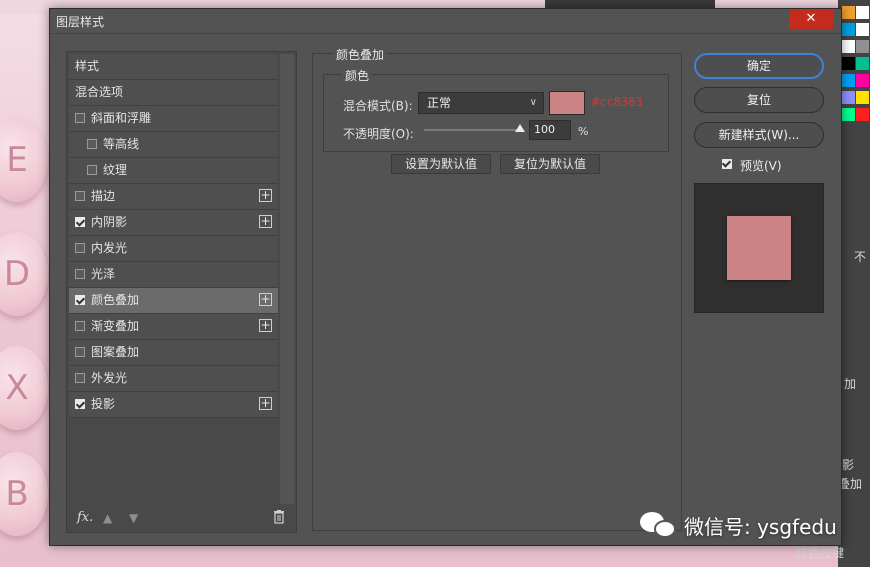 The height and width of the screenshot is (567, 870). Describe the element at coordinates (121, 144) in the screenshot. I see `style-item-label: 等高线` at that location.